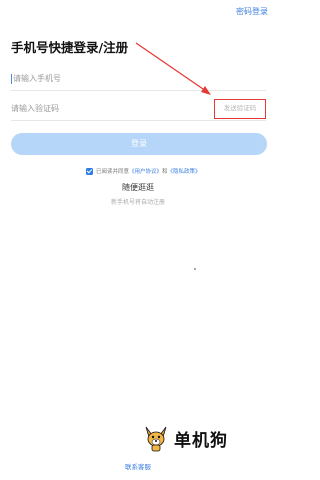  I want to click on page-title: 手机号快捷登录/注册, so click(70, 47).